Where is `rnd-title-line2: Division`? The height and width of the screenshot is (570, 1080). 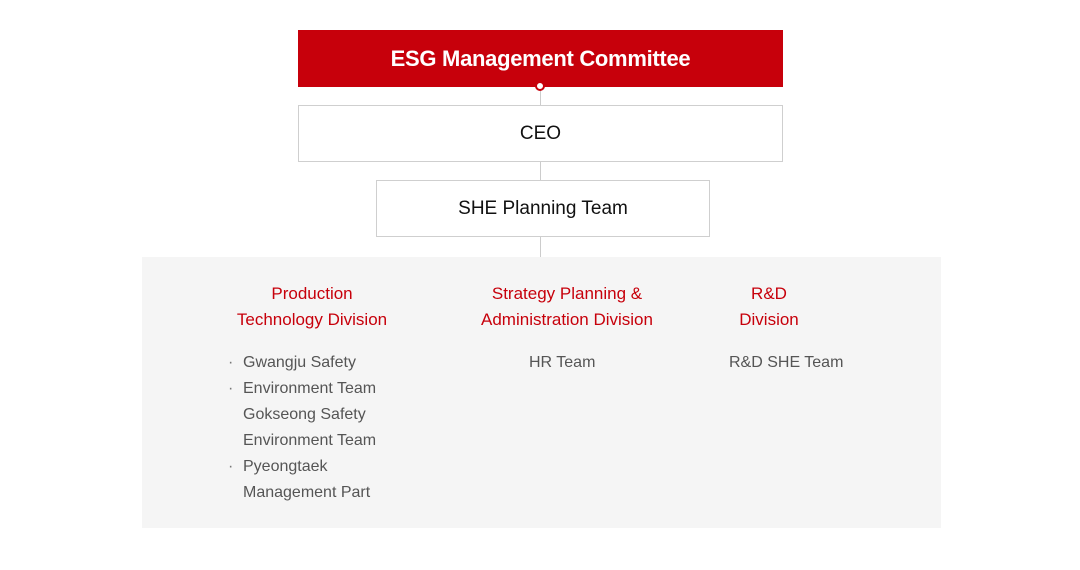 rnd-title-line2: Division is located at coordinates (769, 319).